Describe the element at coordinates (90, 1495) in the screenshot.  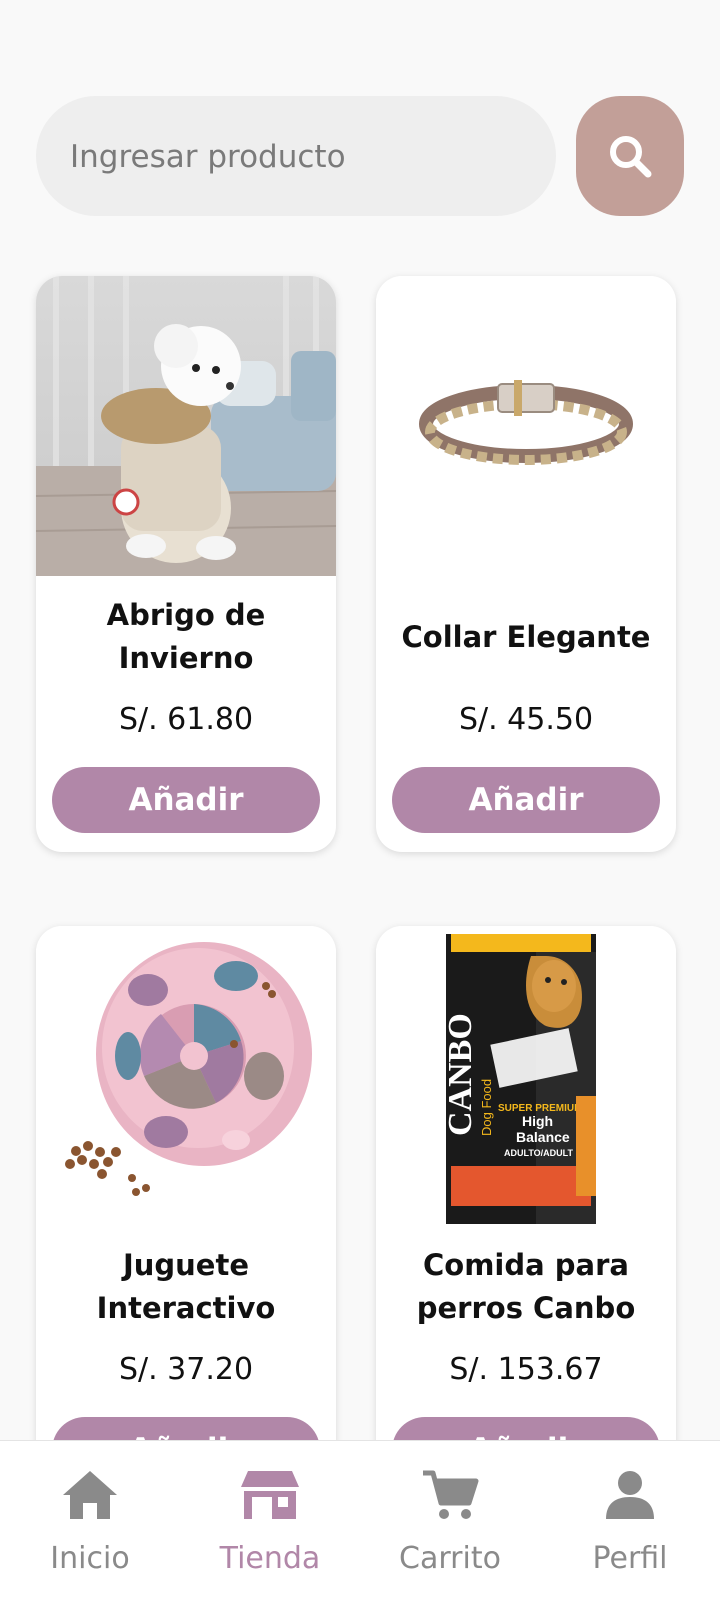
I see `home-icon` at that location.